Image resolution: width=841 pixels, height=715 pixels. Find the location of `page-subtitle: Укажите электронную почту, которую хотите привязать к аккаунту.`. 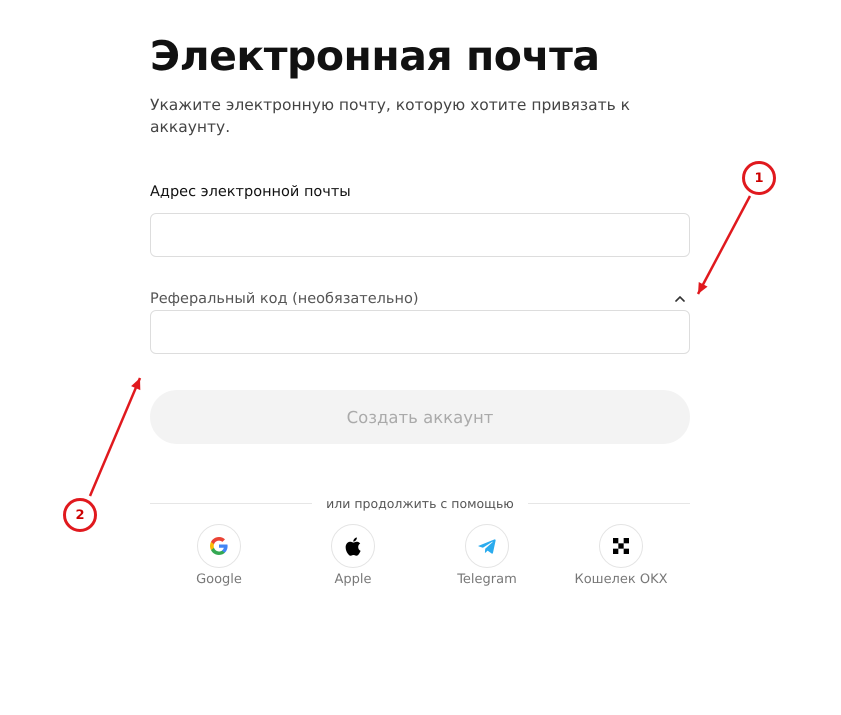

page-subtitle: Укажите электронную почту, которую хотите привязать к аккаунту. is located at coordinates (391, 116).